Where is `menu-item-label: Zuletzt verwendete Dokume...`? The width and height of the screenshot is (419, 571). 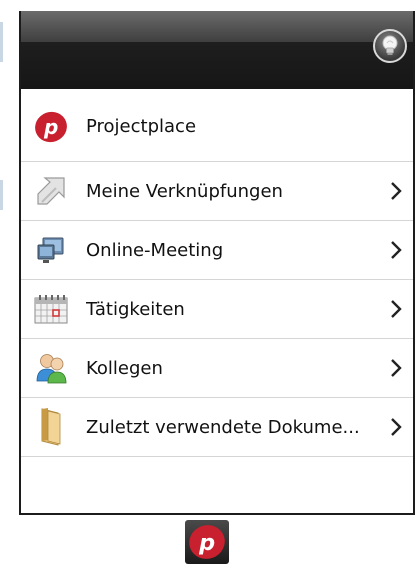 menu-item-label: Zuletzt verwendete Dokume... is located at coordinates (223, 427).